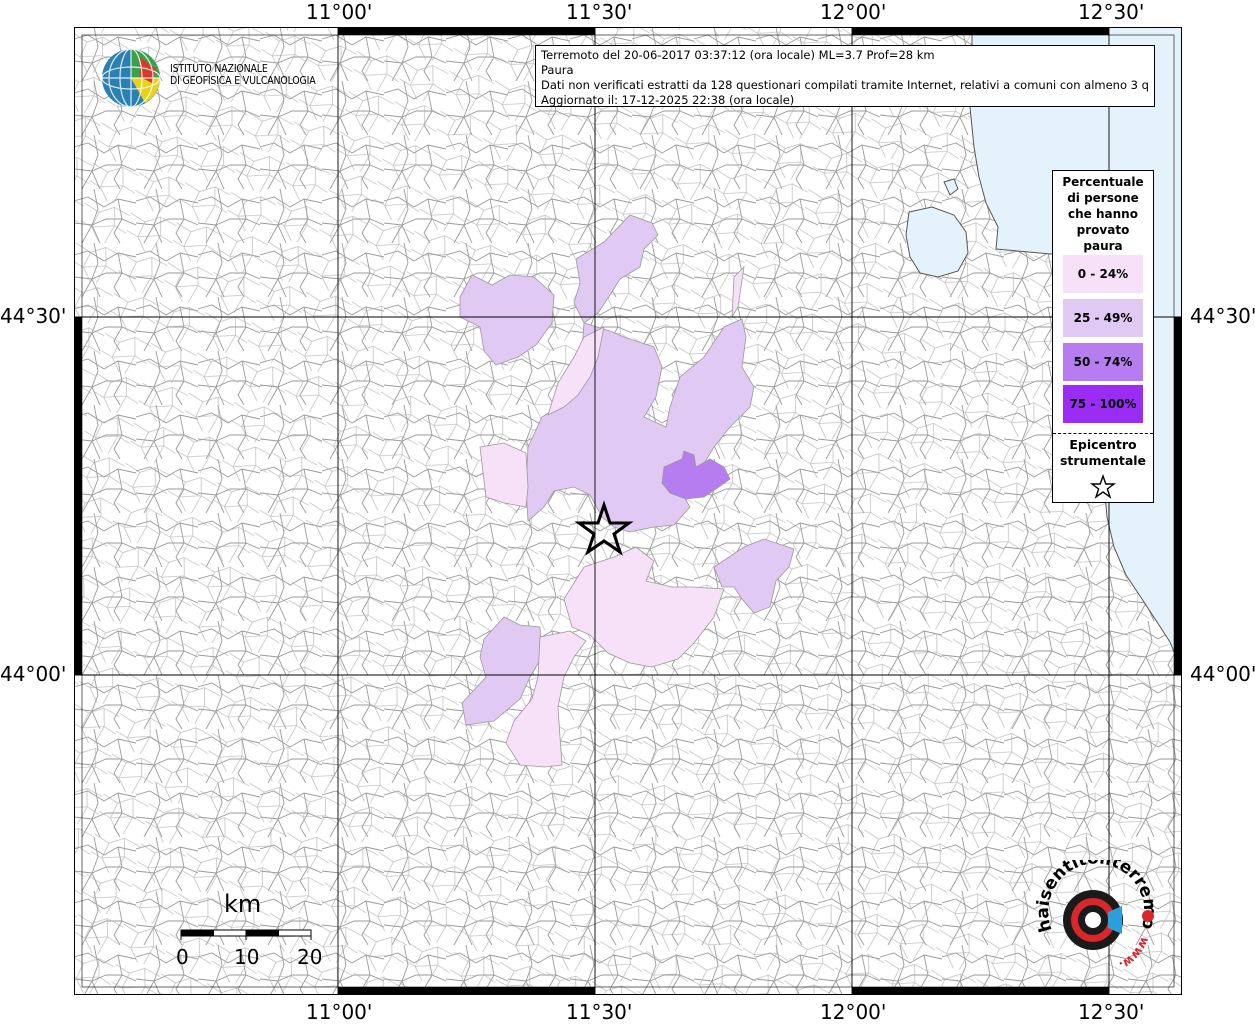 The width and height of the screenshot is (1255, 1024). What do you see at coordinates (1222, 316) in the screenshot?
I see `right-label-1: 44°30'` at bounding box center [1222, 316].